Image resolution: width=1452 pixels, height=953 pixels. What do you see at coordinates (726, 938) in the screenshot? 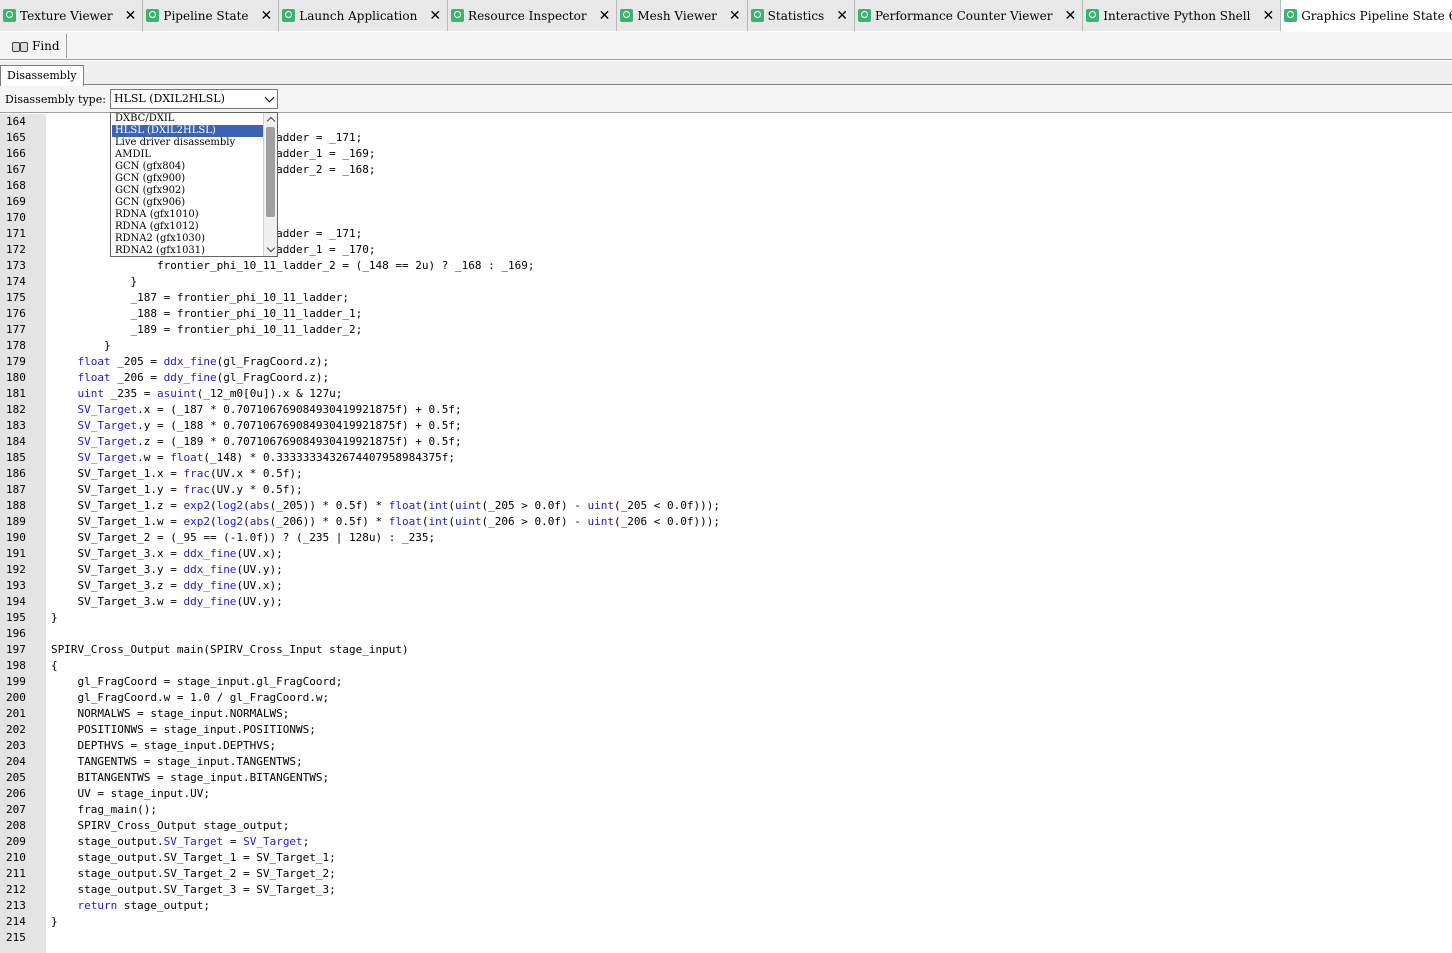
I see `code-line: 215` at bounding box center [726, 938].